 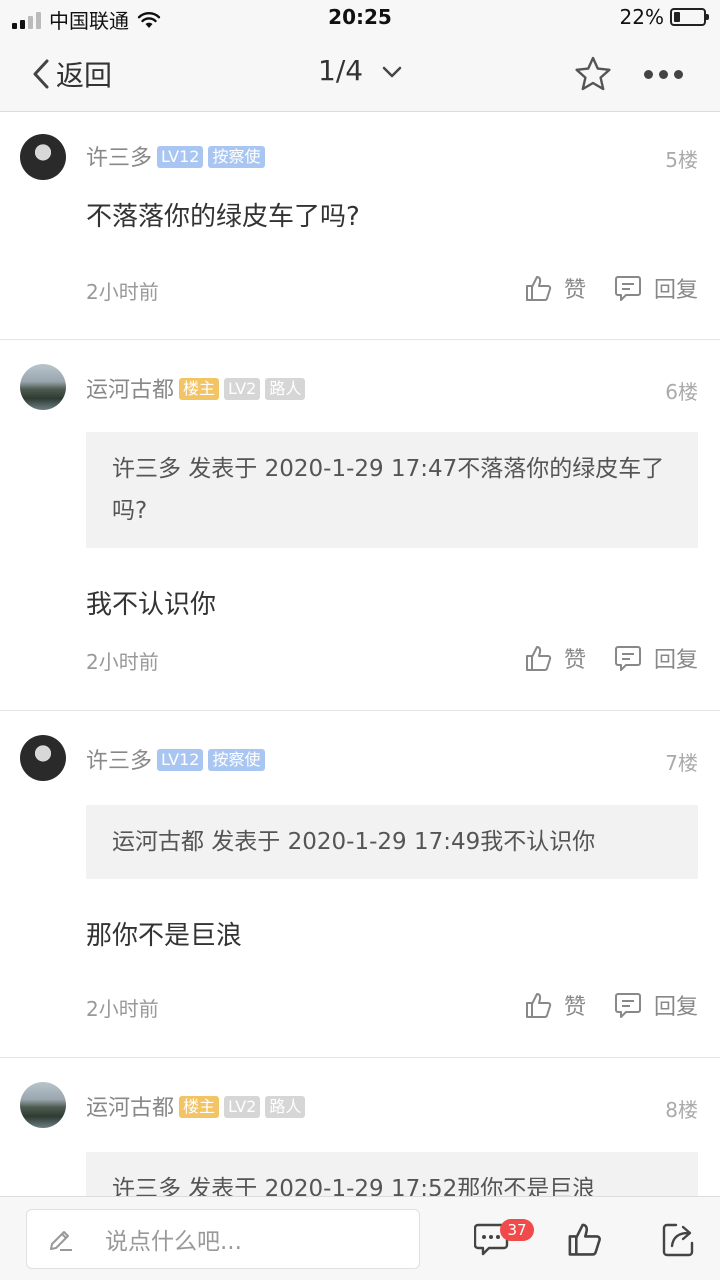 What do you see at coordinates (392, 490) in the screenshot?
I see `quote-block: 许三多 发表于 2020-1-29 17:47不落落你的绿皮车了吗?` at bounding box center [392, 490].